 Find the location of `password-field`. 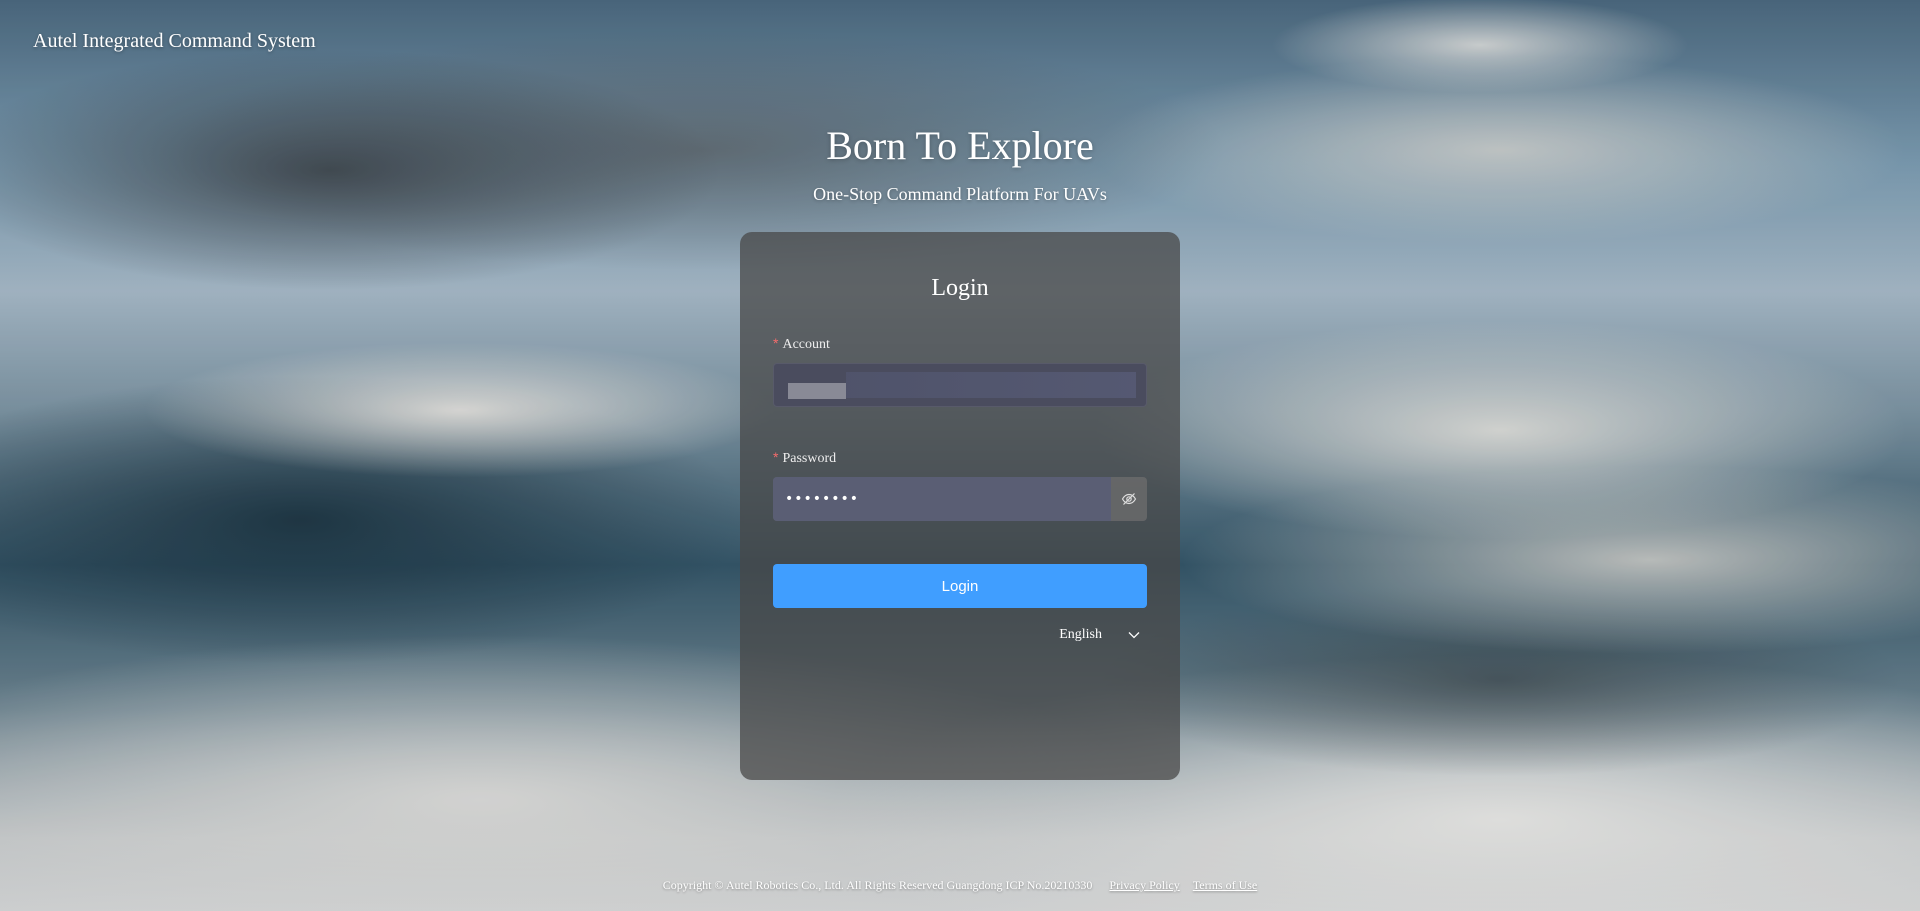

password-field is located at coordinates (960, 499).